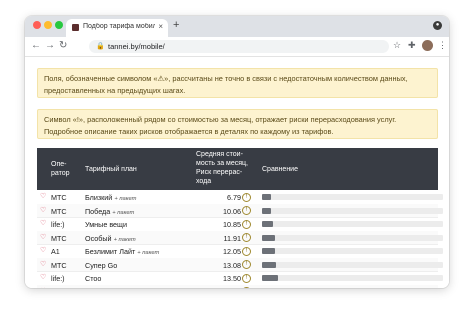 This screenshot has width=474, height=320. What do you see at coordinates (59, 25) in the screenshot?
I see `maximize-window-button` at bounding box center [59, 25].